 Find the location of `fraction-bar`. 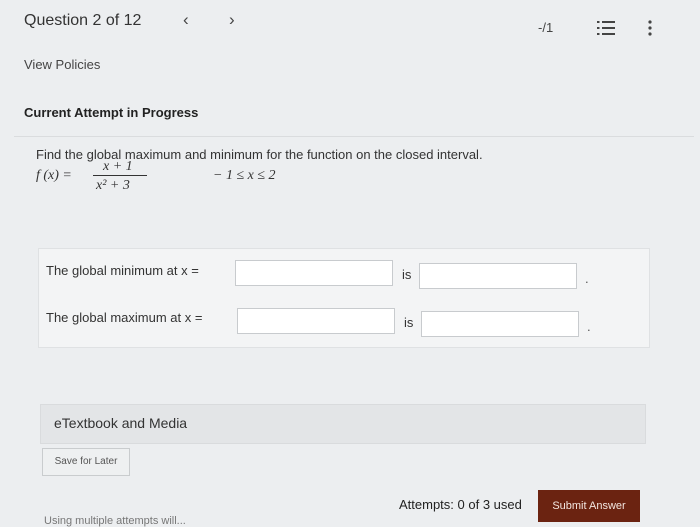

fraction-bar is located at coordinates (120, 175).